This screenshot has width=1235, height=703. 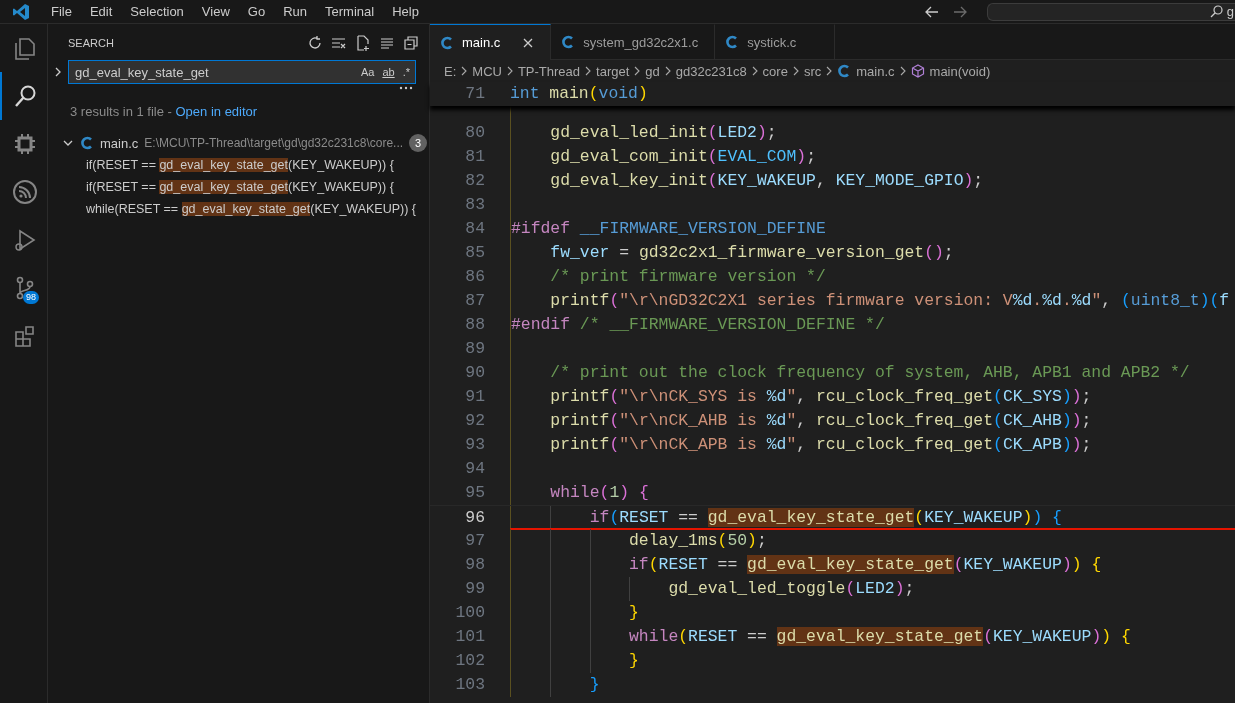 I want to click on line-number: 90, so click(x=475, y=373).